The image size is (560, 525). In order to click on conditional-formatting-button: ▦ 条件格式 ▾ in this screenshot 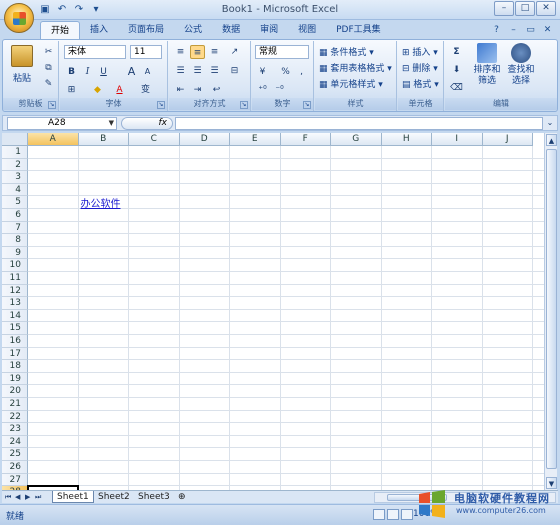, I will do `click(346, 51)`.